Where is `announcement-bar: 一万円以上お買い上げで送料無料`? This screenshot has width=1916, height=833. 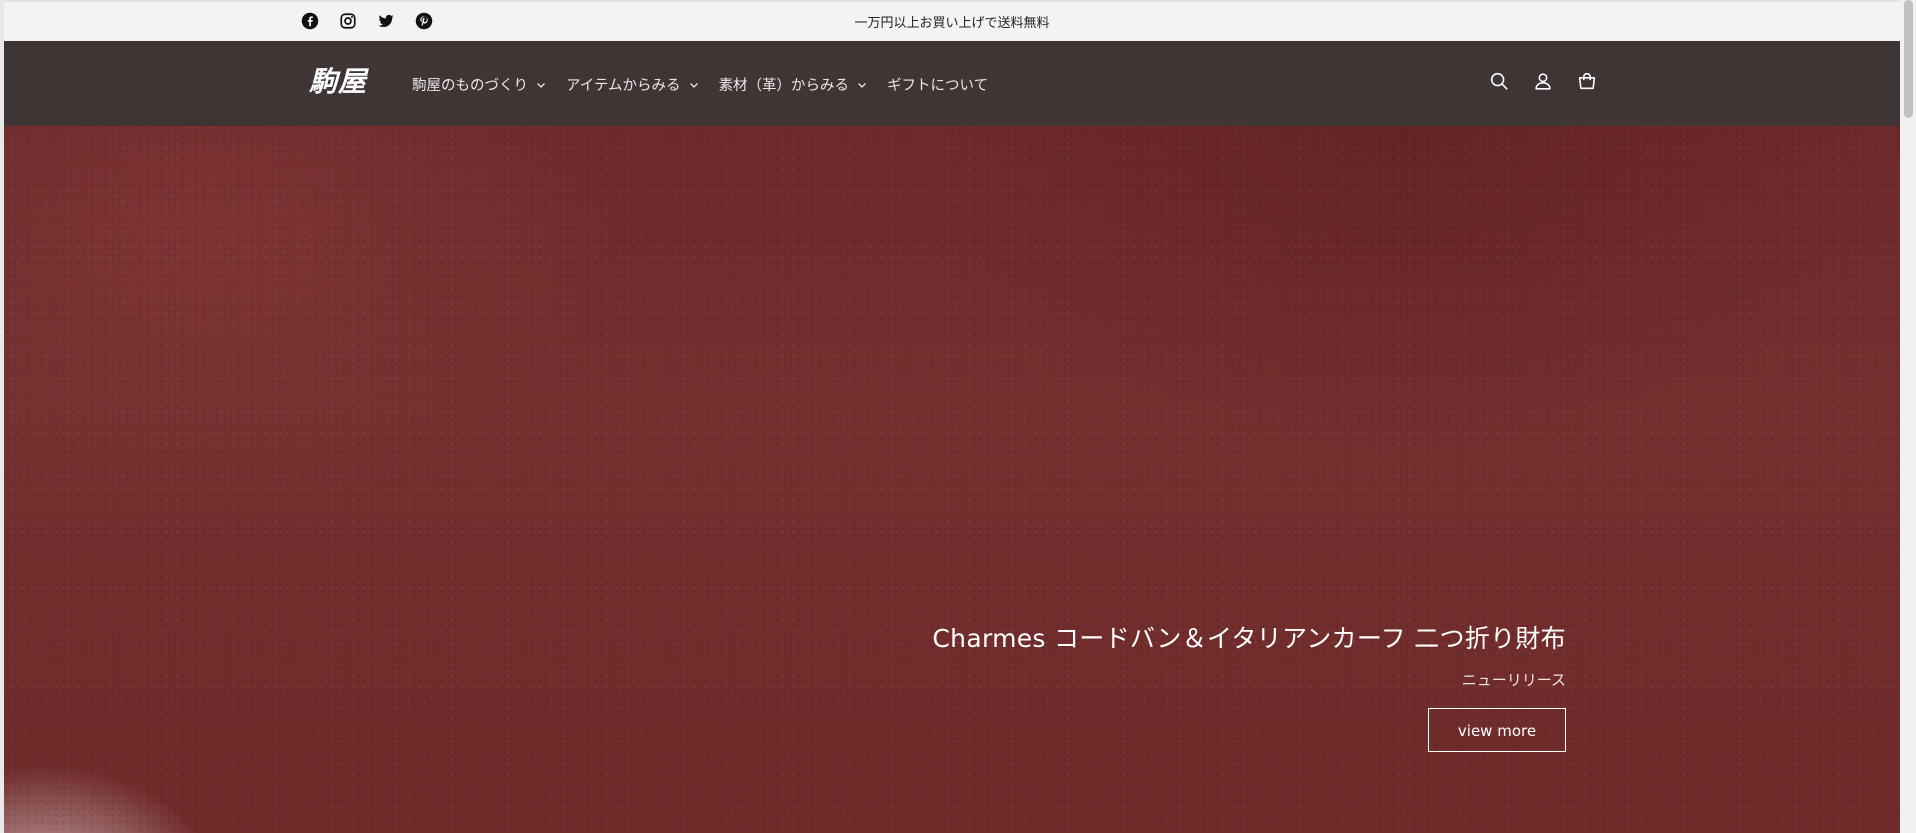 announcement-bar: 一万円以上お買い上げで送料無料 is located at coordinates (952, 20).